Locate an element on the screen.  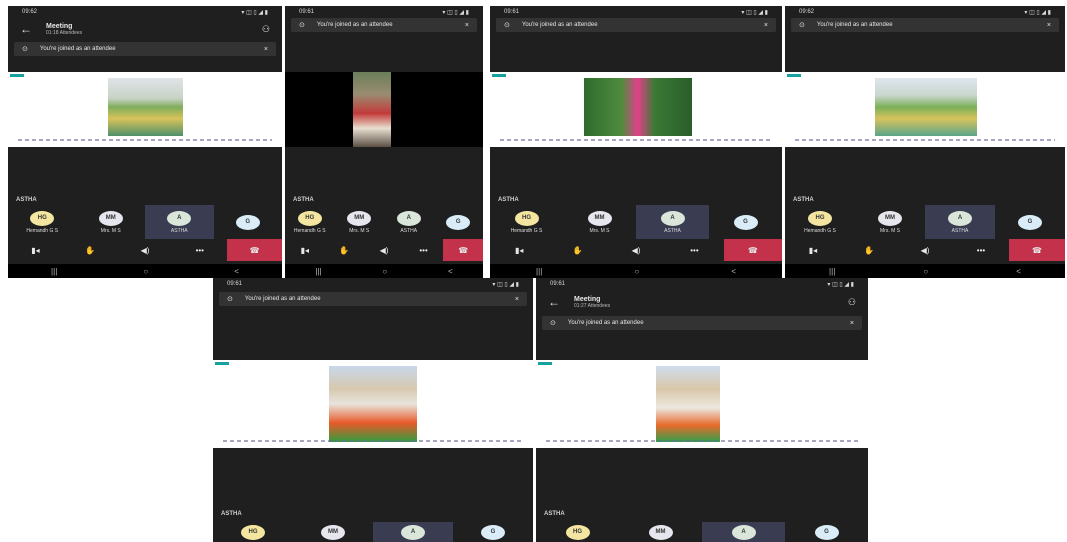
avatar: A is located at coordinates (179, 218).